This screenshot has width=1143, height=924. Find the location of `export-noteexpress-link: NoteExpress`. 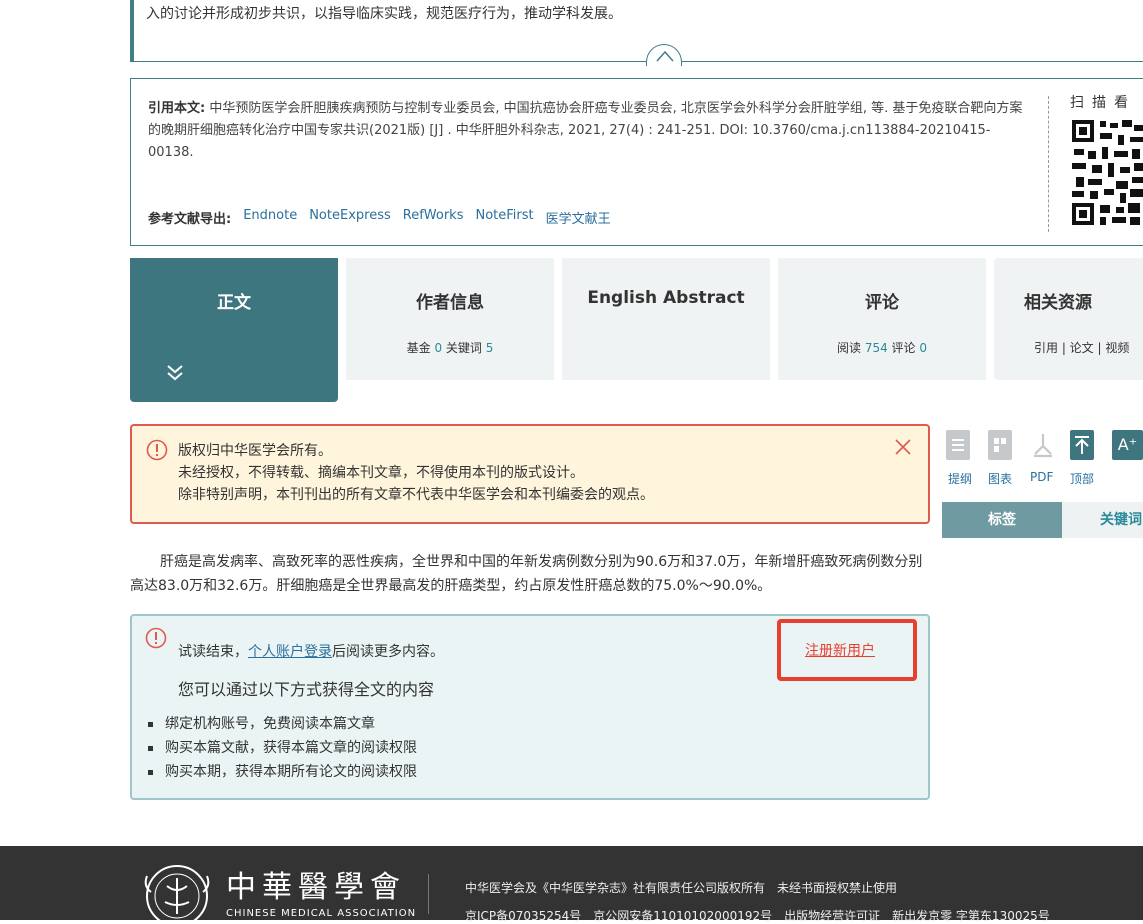

export-noteexpress-link: NoteExpress is located at coordinates (350, 217).